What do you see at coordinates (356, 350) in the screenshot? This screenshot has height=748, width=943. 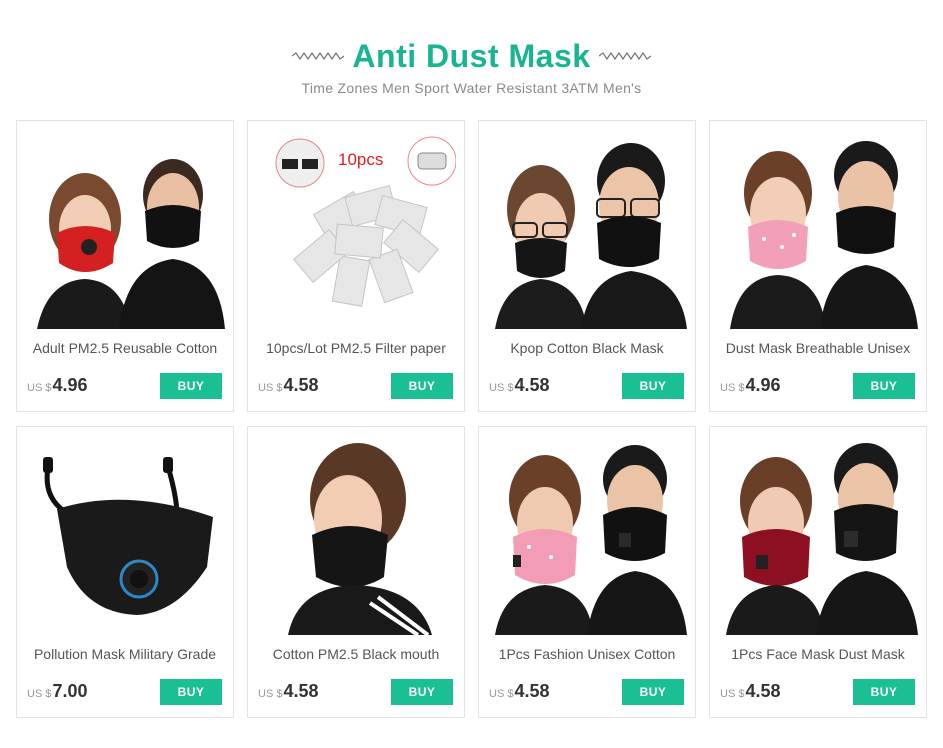 I see `product-name: 10pcs/Lot PM2.5 Filter paper` at bounding box center [356, 350].